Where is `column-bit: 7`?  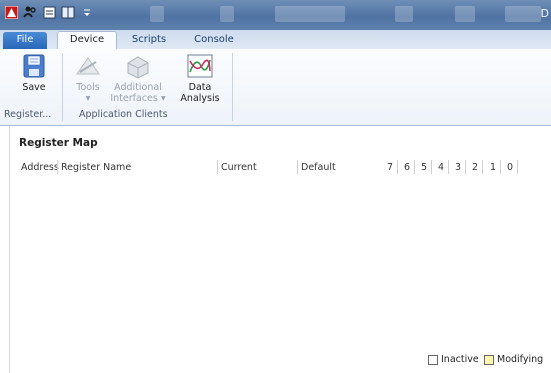 column-bit: 7 is located at coordinates (390, 167).